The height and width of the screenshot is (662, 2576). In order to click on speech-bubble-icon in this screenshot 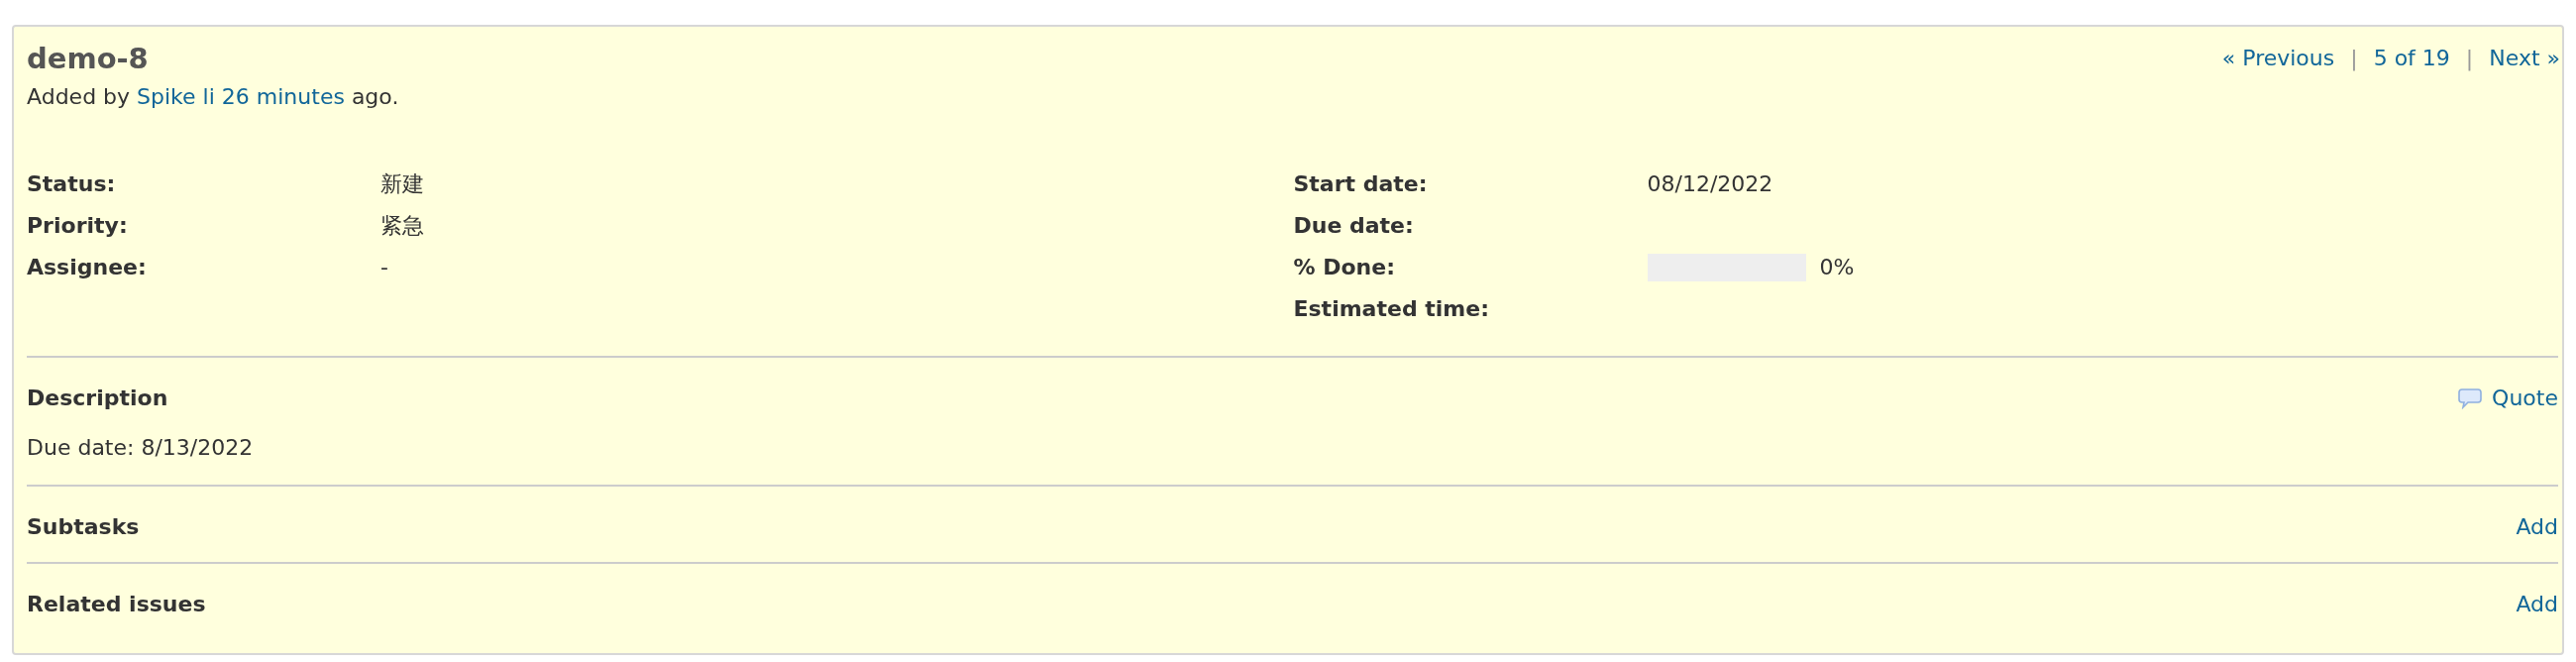, I will do `click(2470, 398)`.